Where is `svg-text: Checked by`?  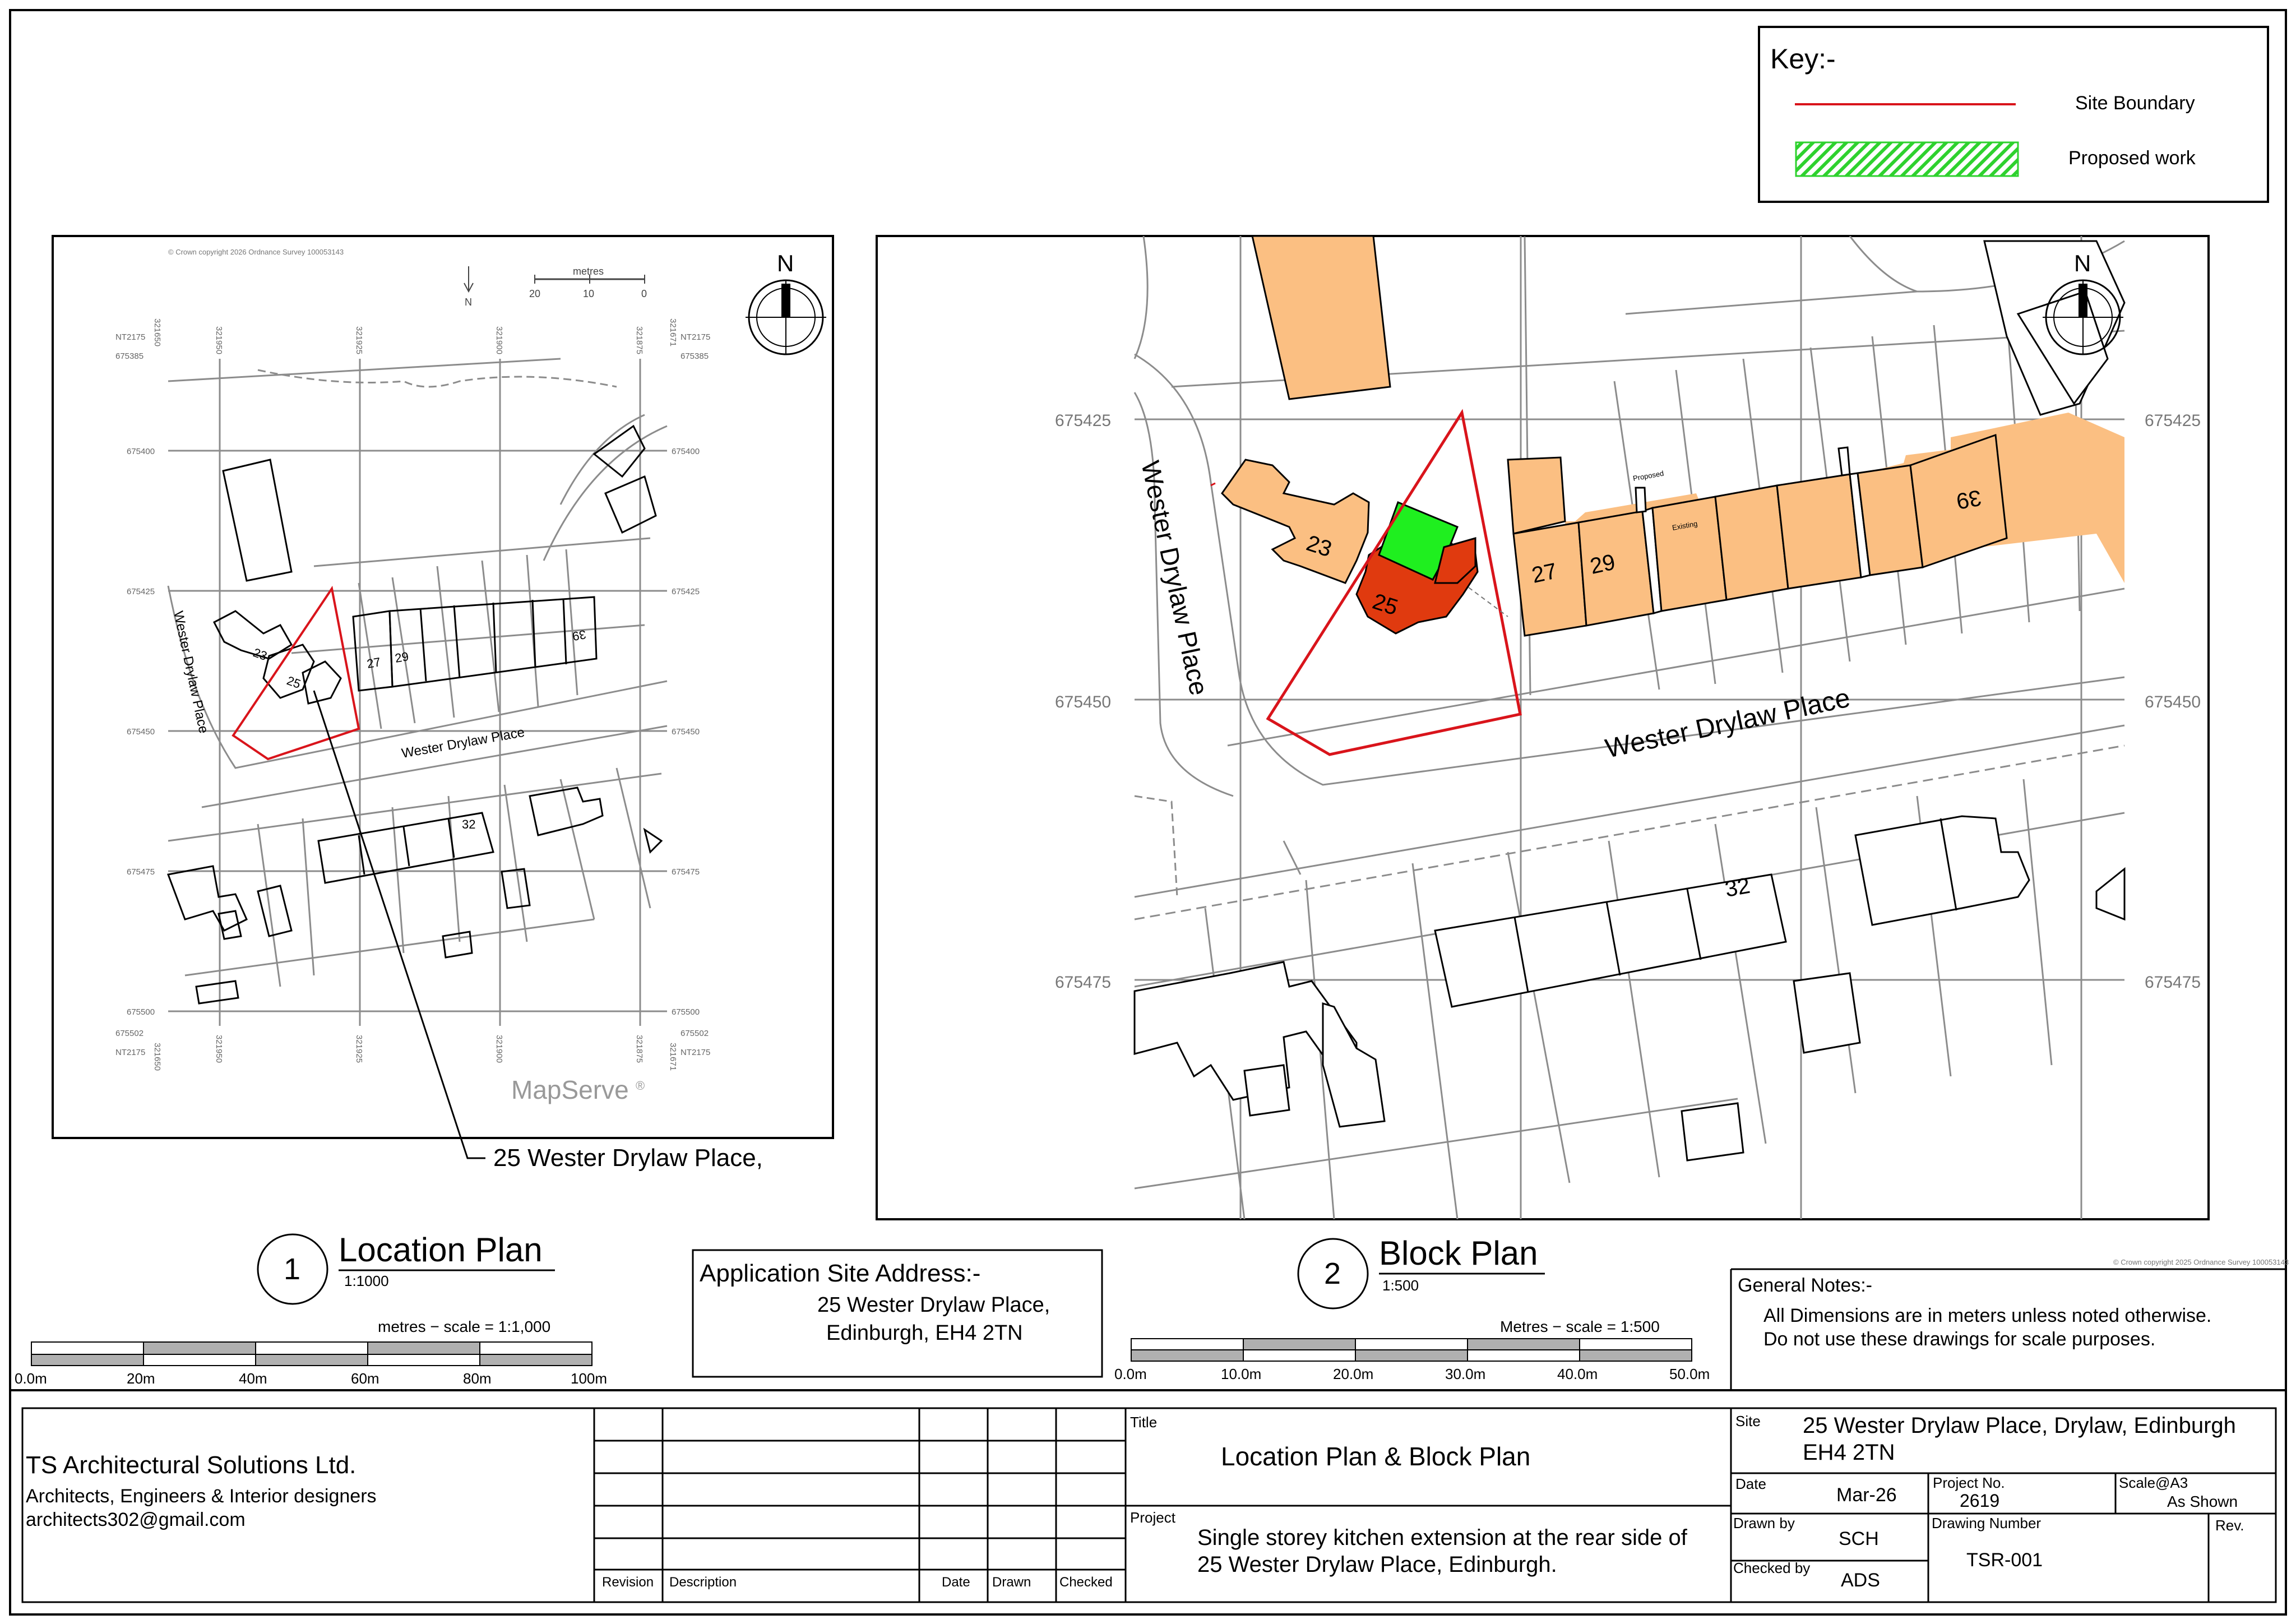 svg-text: Checked by is located at coordinates (1771, 1568).